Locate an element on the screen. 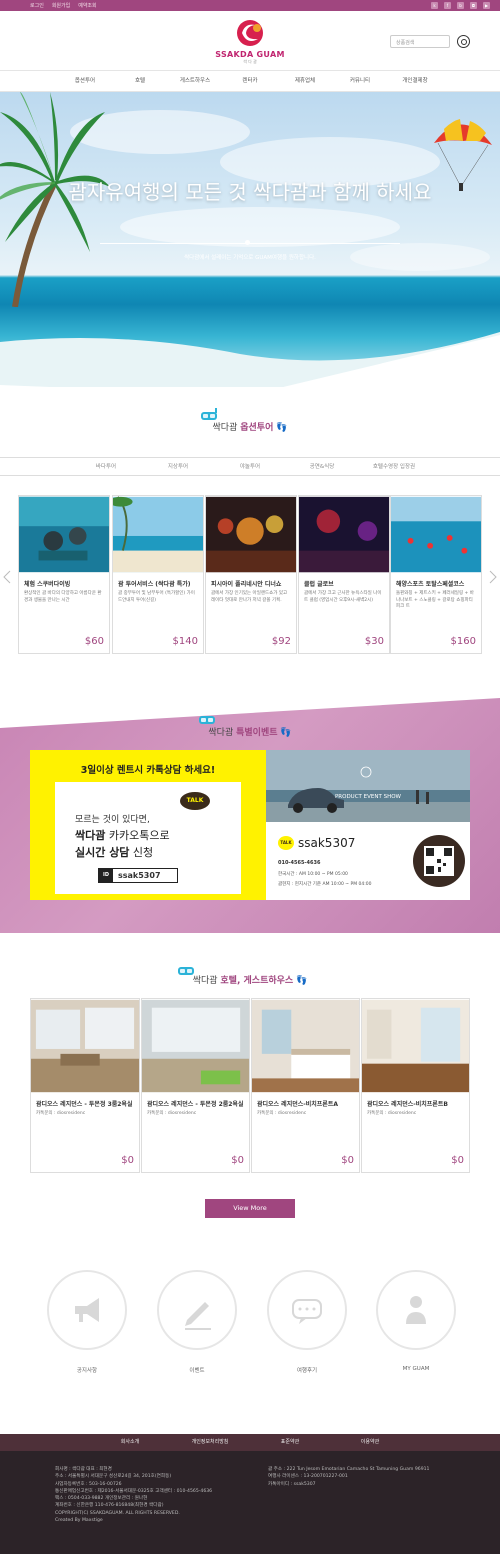 Image resolution: width=500 pixels, height=1554 pixels. option-tour-tabs: 바다투어 지상투어 야놀투어 공연&식당 호텔수영장 입장권 is located at coordinates (250, 466).